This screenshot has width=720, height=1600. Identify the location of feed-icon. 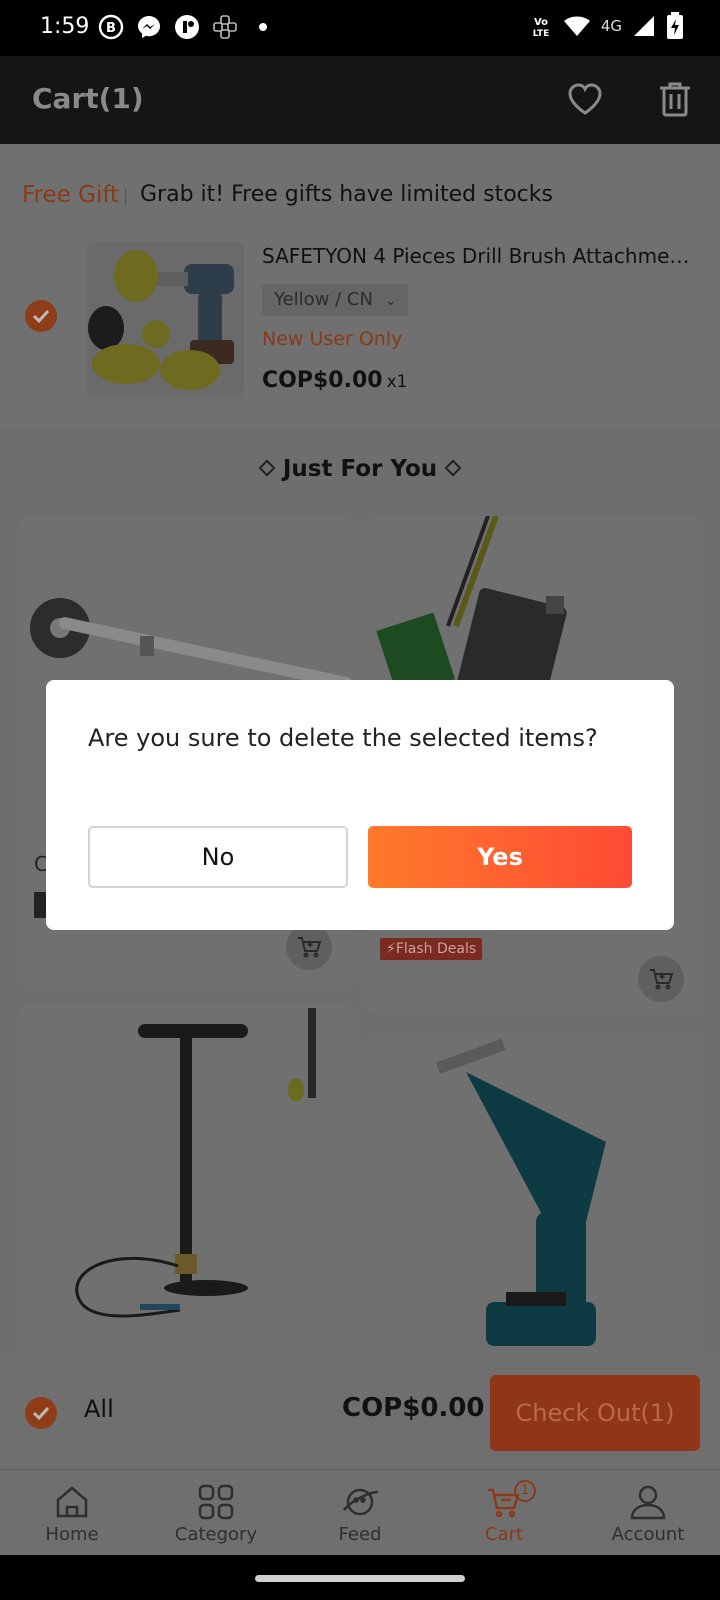
(361, 1502).